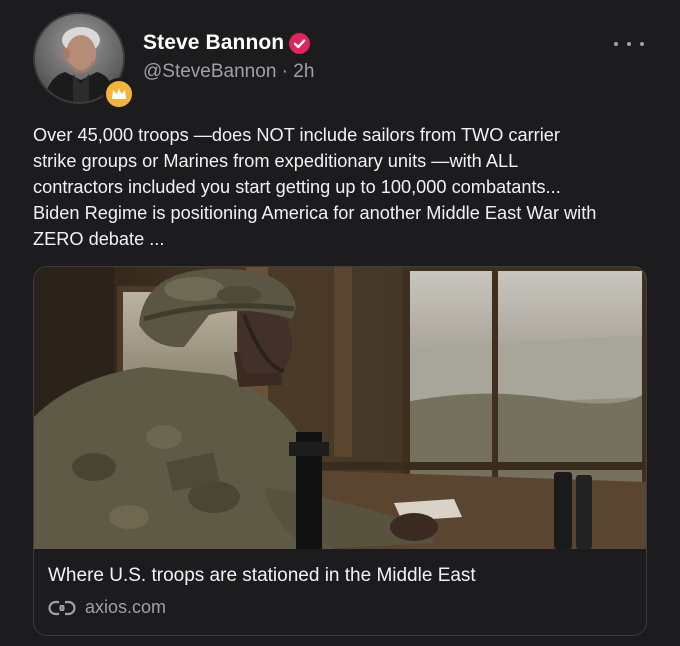 This screenshot has width=680, height=646. What do you see at coordinates (303, 71) in the screenshot?
I see `post-timestamp: 2h` at bounding box center [303, 71].